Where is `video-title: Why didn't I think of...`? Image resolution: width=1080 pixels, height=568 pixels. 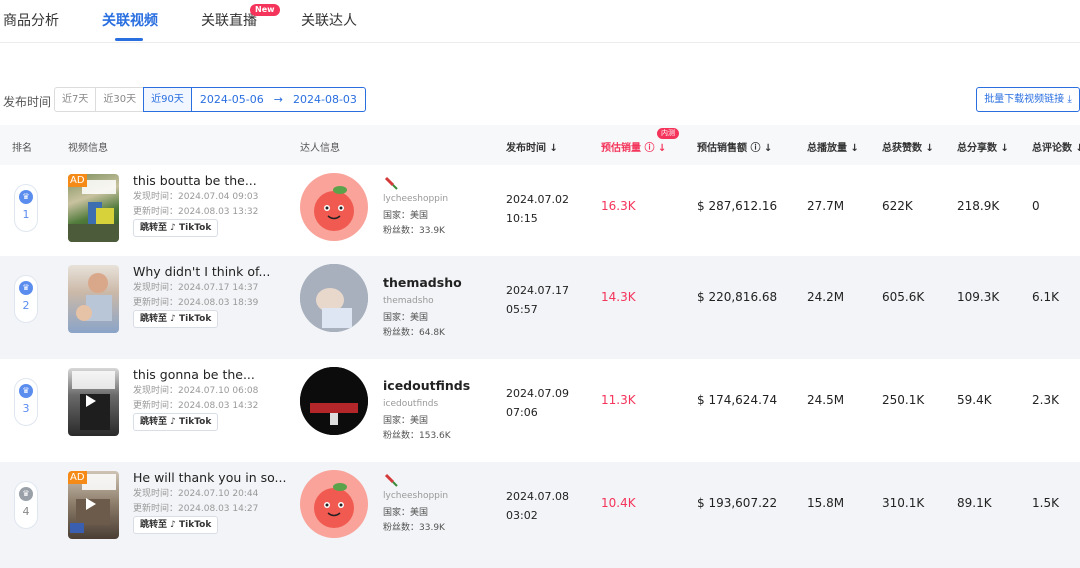
video-title: Why didn't I think of... is located at coordinates (201, 271).